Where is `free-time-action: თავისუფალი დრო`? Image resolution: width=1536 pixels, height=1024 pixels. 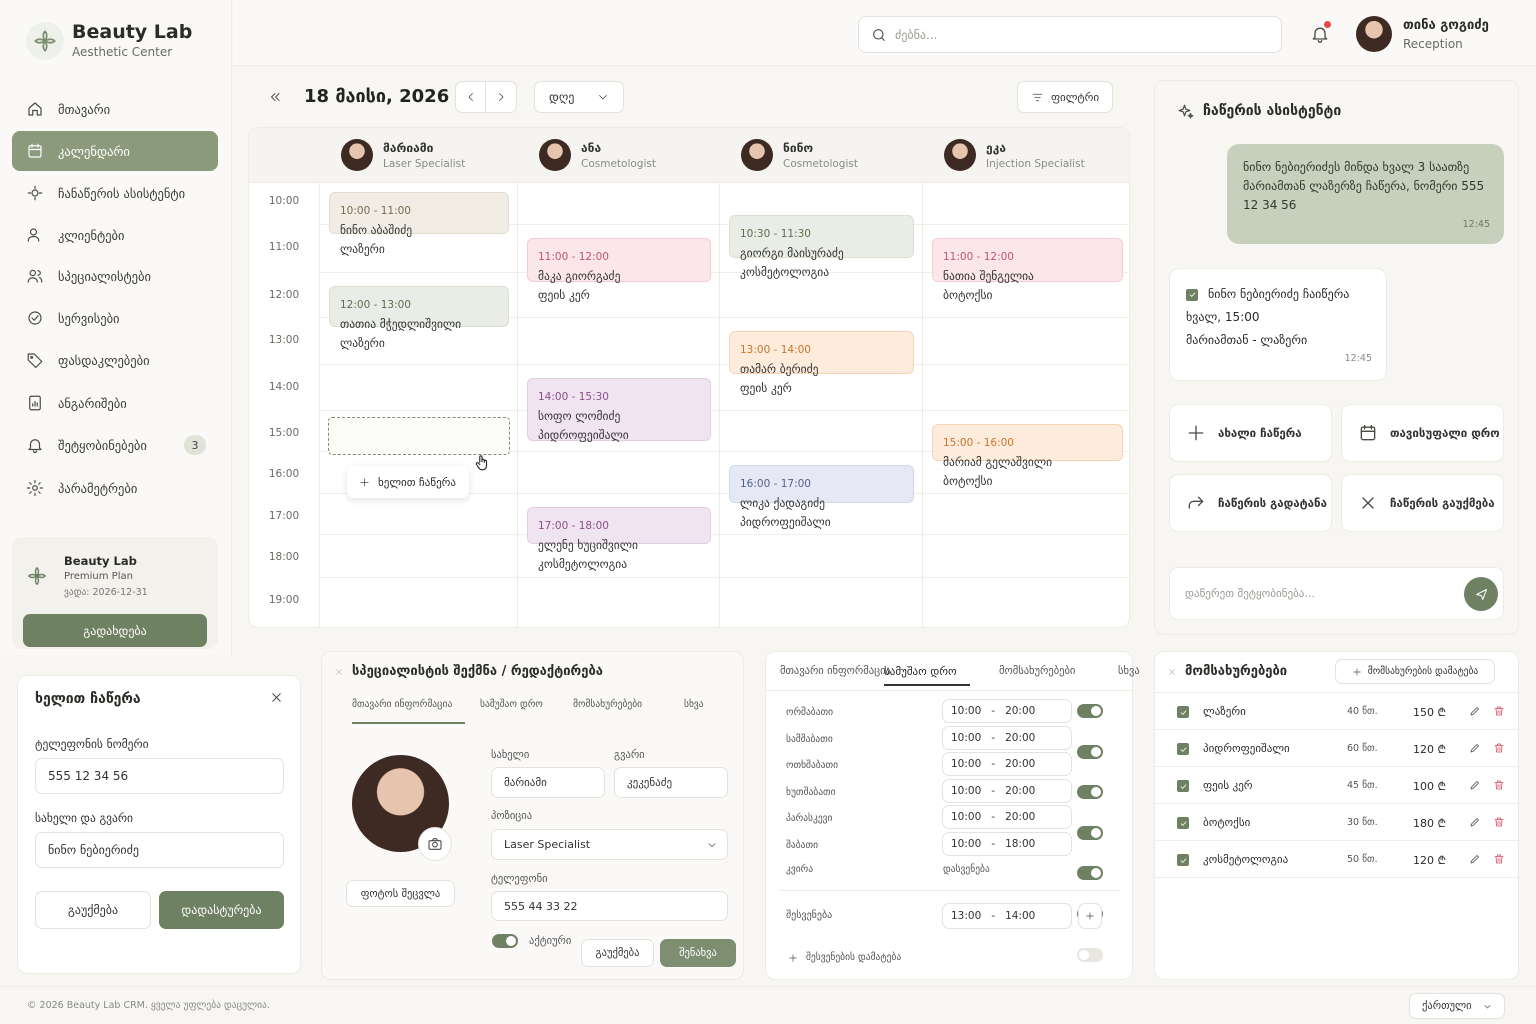
free-time-action: თავისუფალი დრო is located at coordinates (1422, 433).